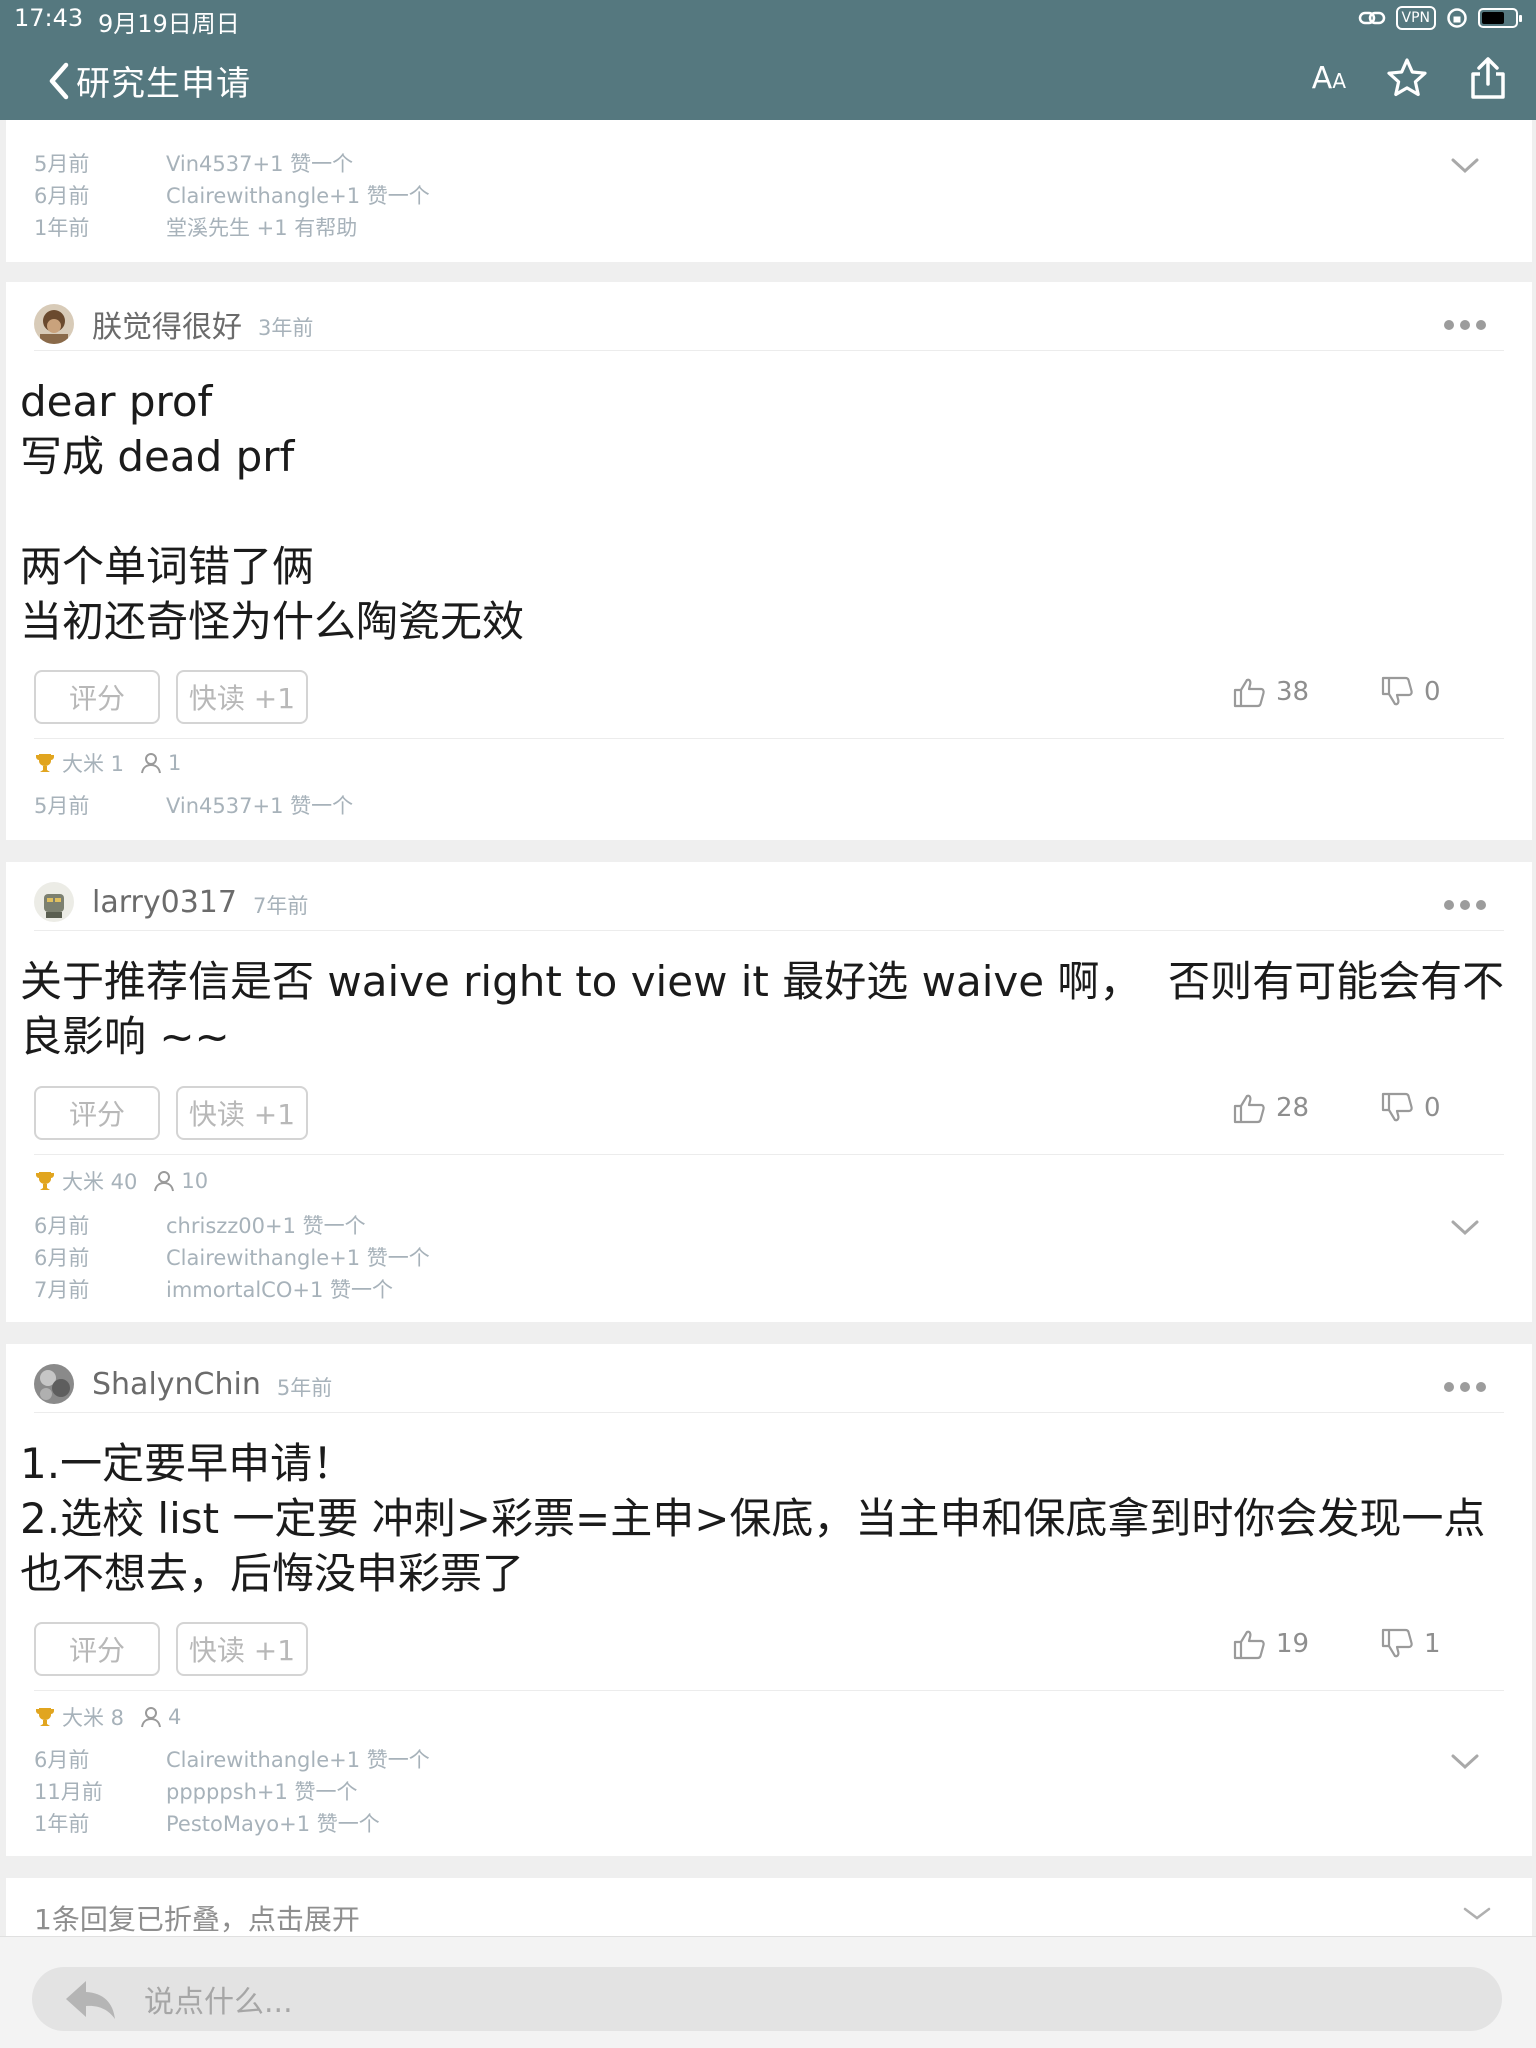  Describe the element at coordinates (93, 764) in the screenshot. I see `rice-count: 大米 1` at that location.